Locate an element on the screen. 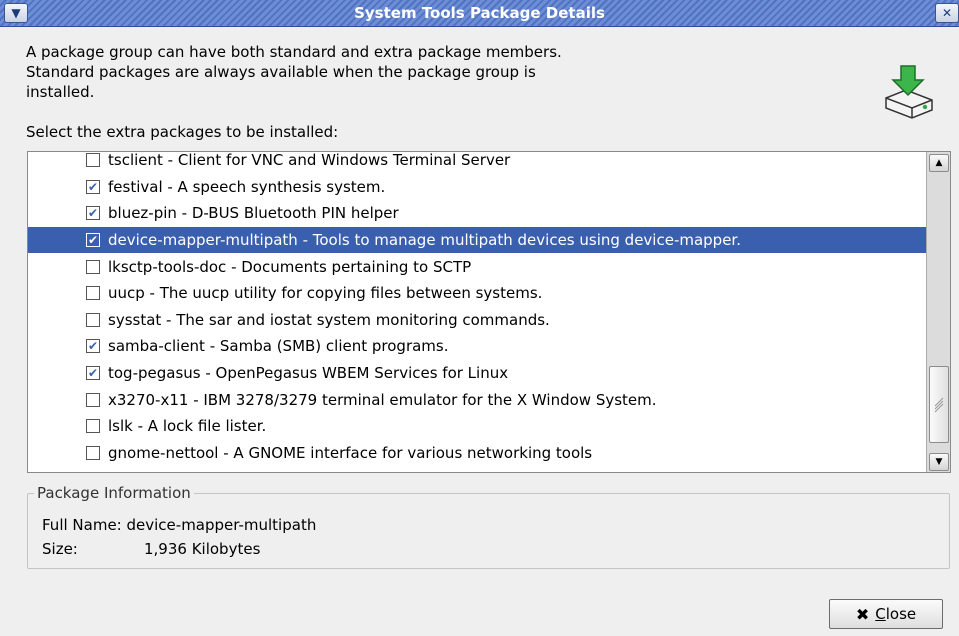 This screenshot has width=959, height=636. full-name-row: Full Name: device-mapper-multipath is located at coordinates (179, 525).